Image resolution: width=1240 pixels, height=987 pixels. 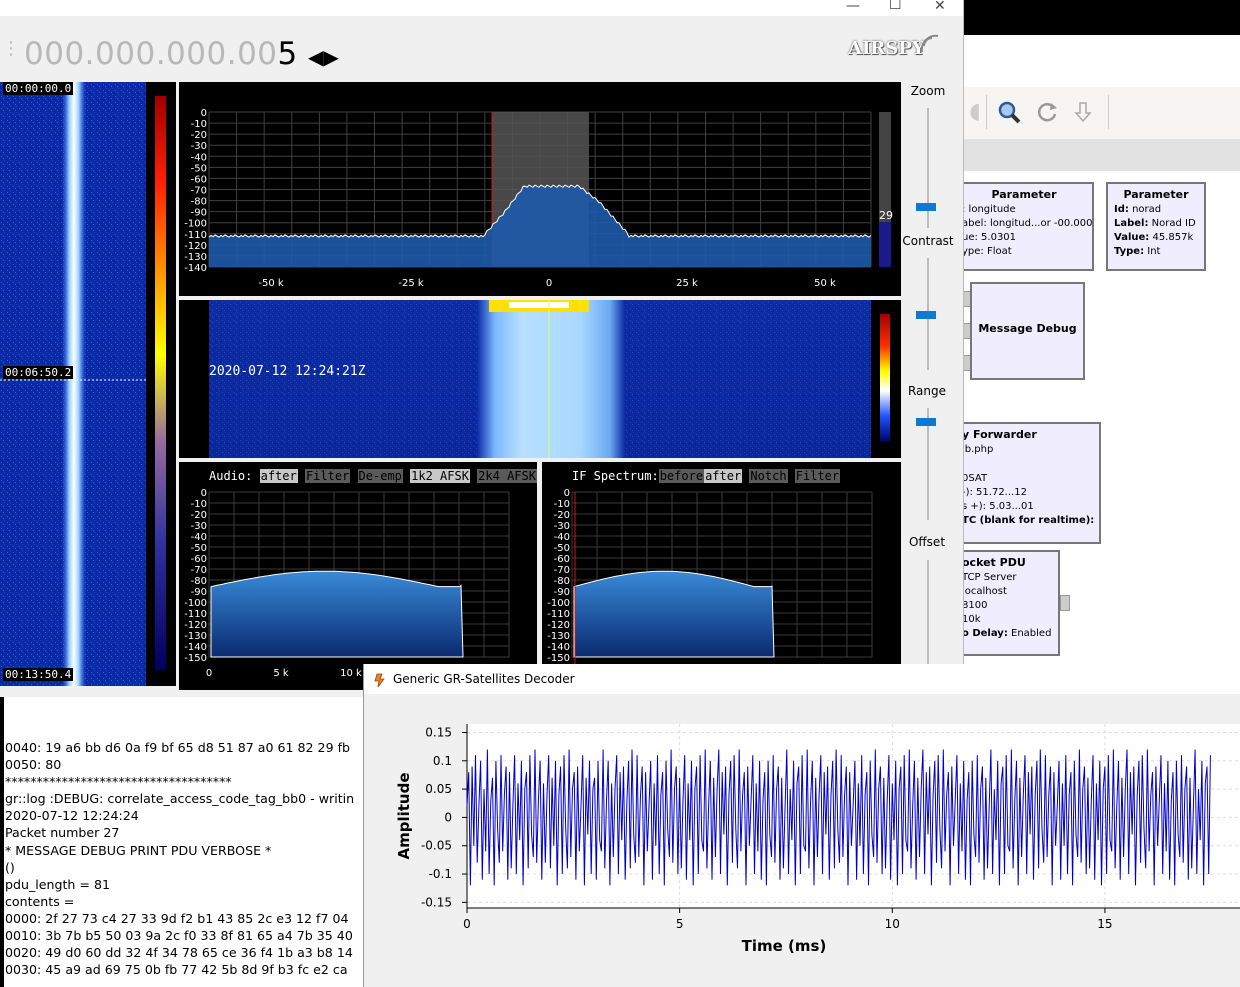 What do you see at coordinates (438, 732) in the screenshot?
I see `chart-y-tick-label: 0.15` at bounding box center [438, 732].